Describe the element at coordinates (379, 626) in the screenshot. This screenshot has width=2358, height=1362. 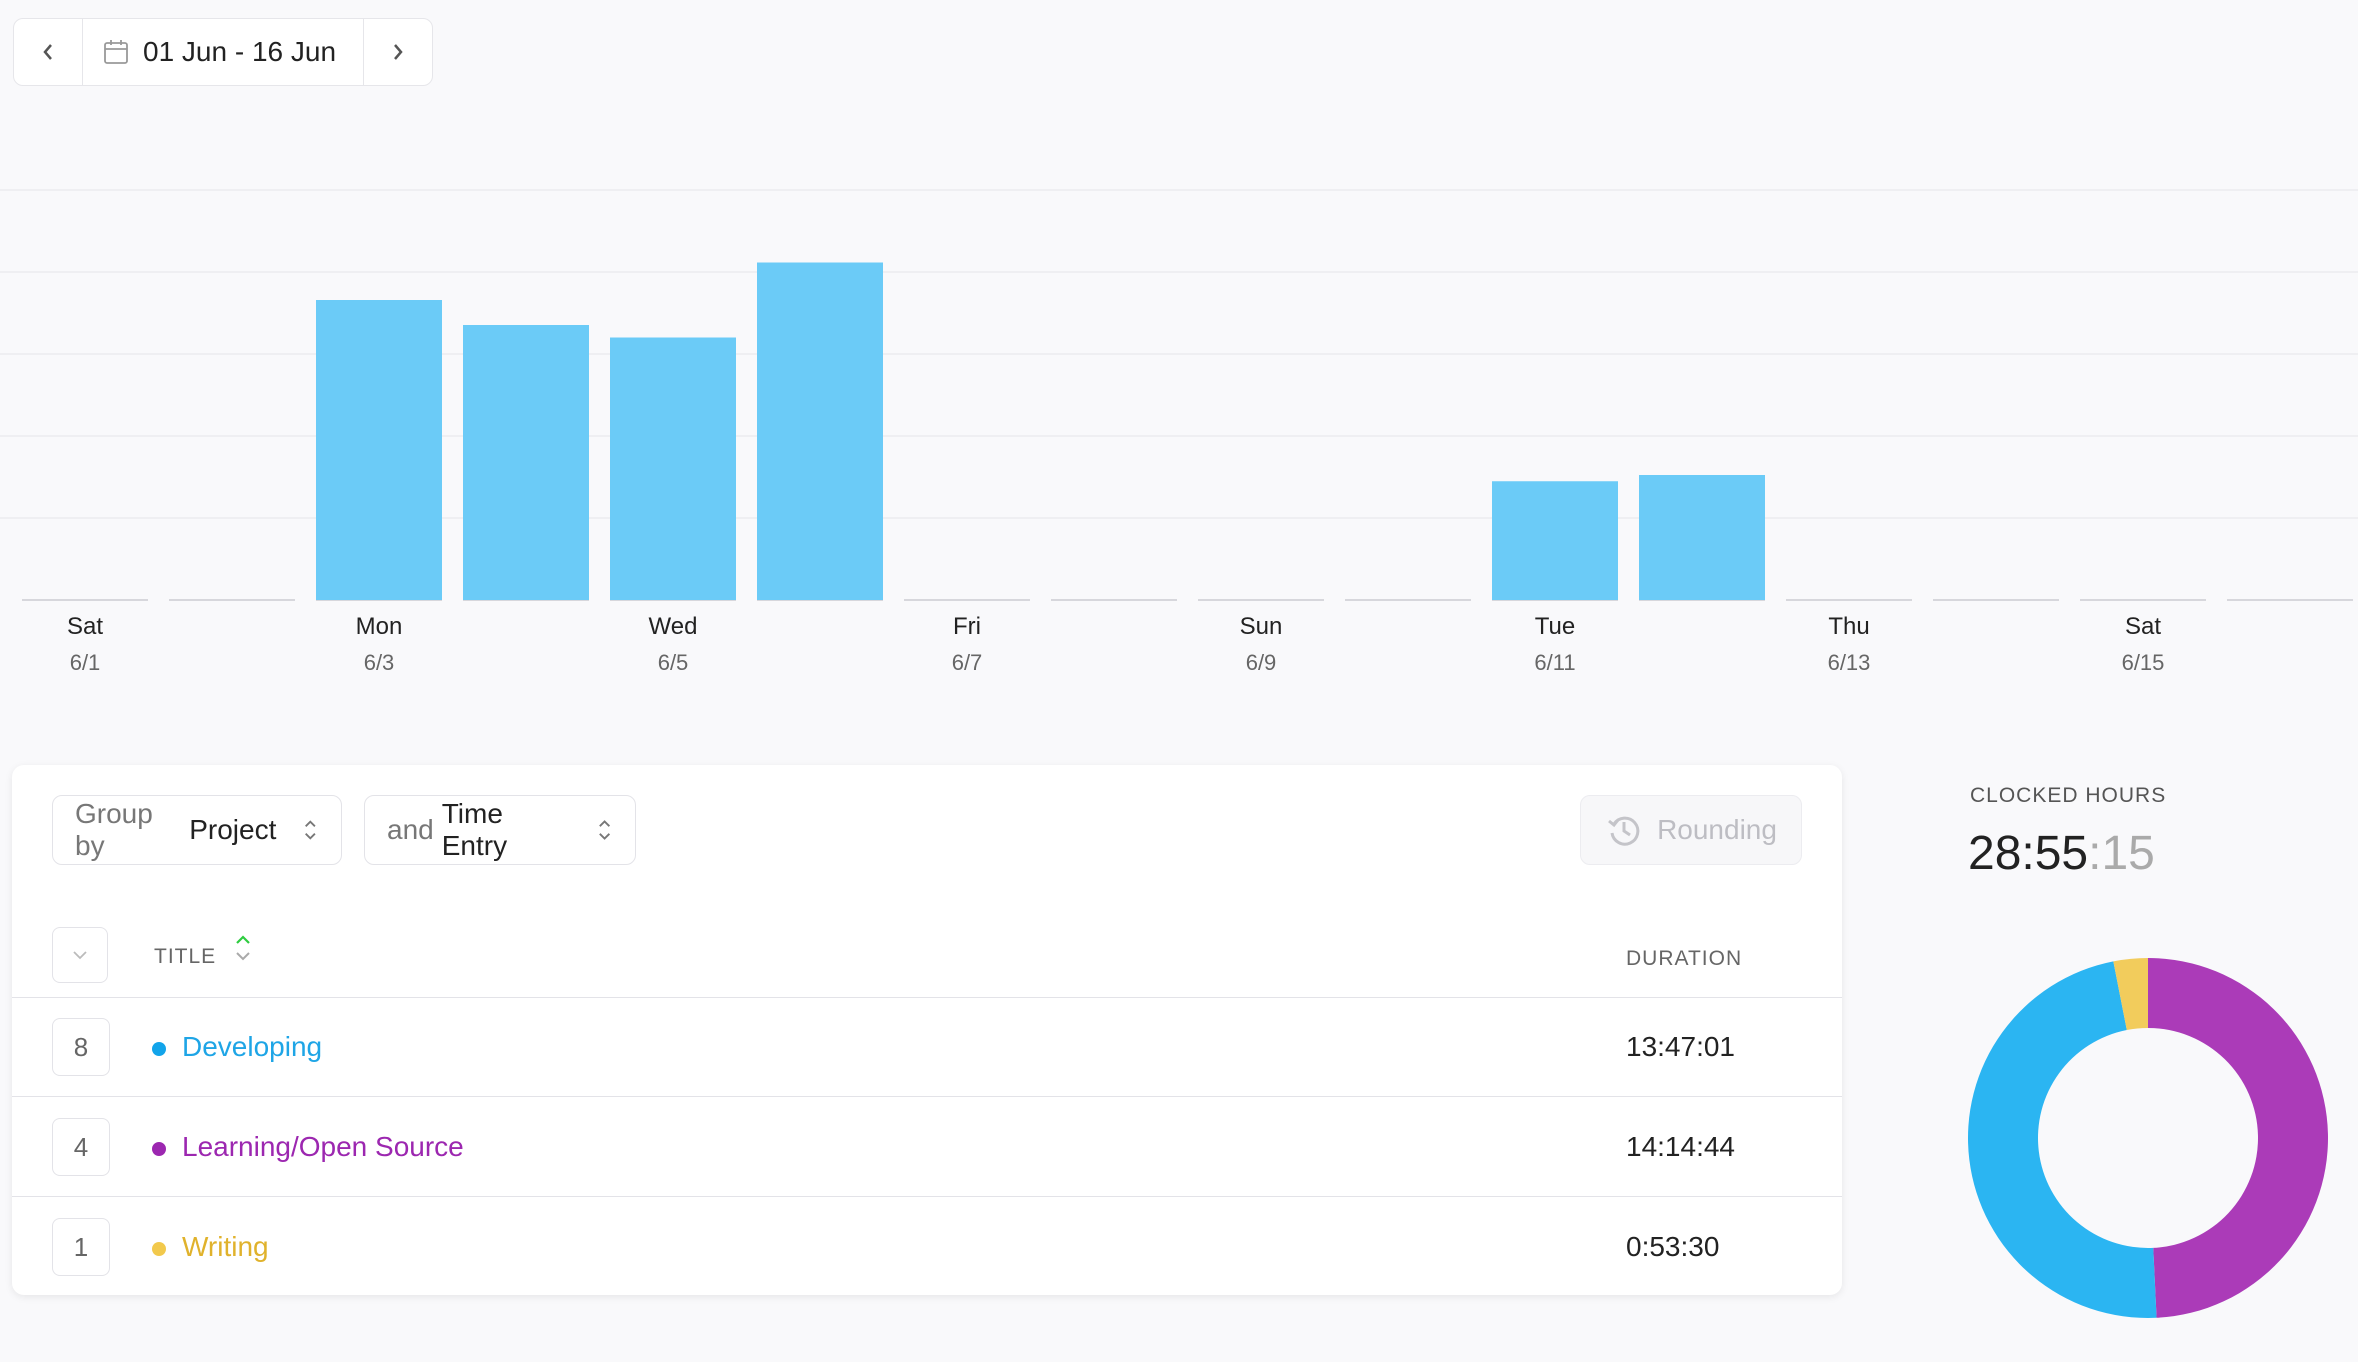
I see `x-tick-day-label: Mon` at that location.